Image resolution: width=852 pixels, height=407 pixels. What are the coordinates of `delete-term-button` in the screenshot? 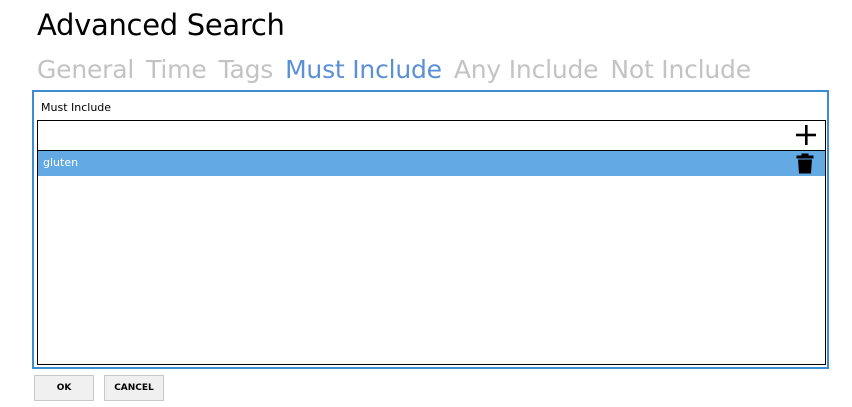 It's located at (805, 163).